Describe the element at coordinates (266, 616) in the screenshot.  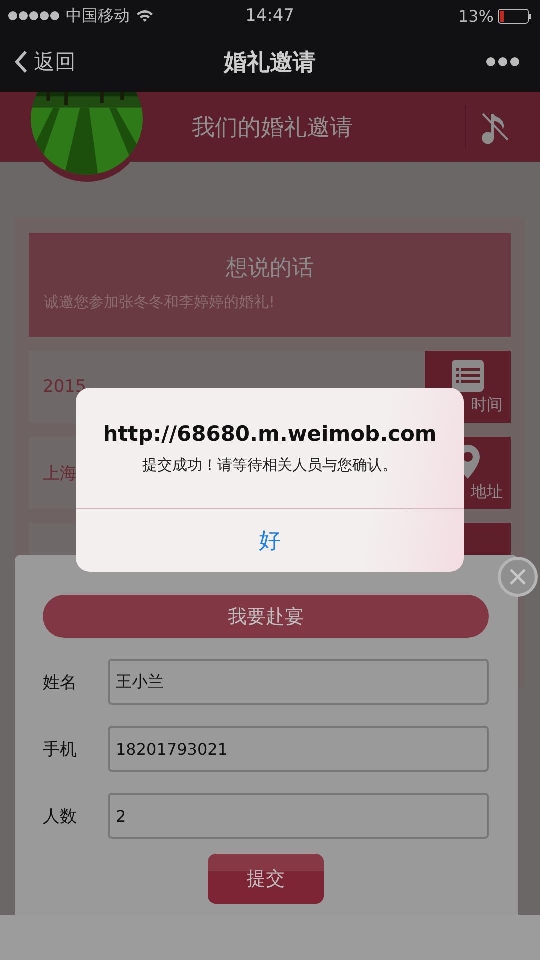
I see `attend-button: 我要赴宴` at that location.